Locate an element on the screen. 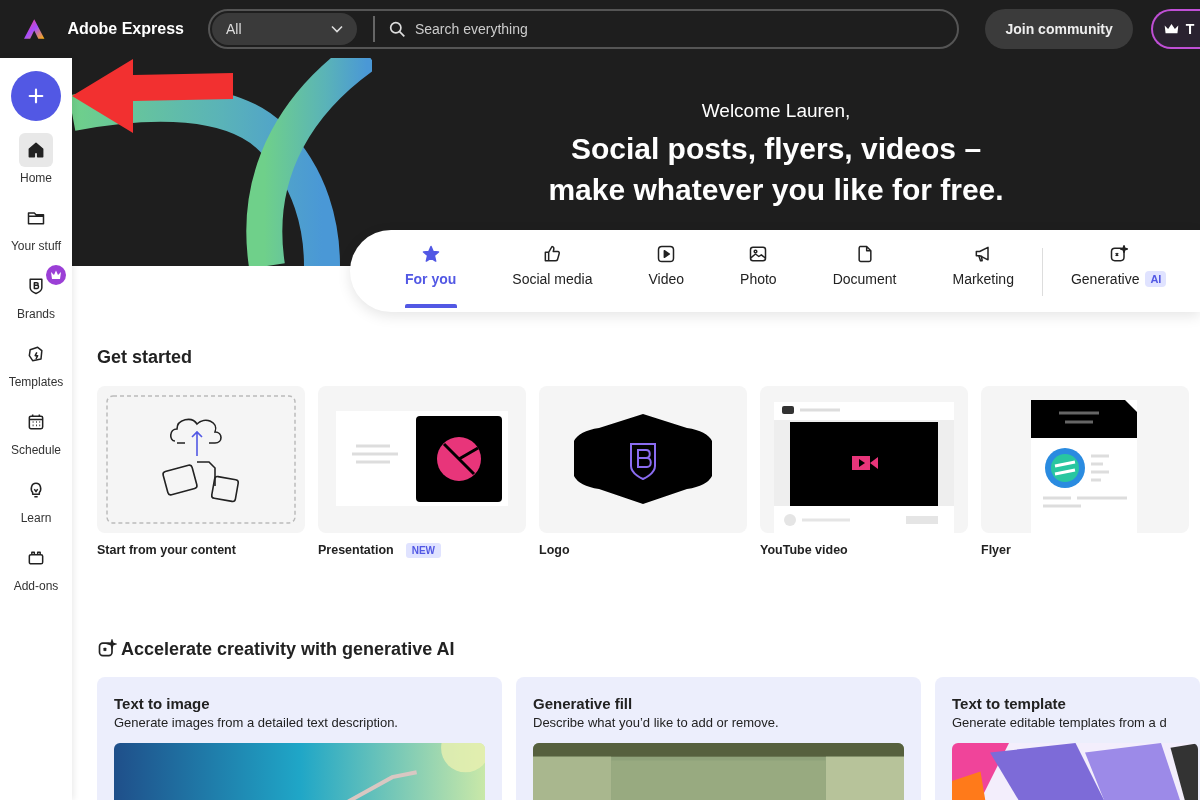 The height and width of the screenshot is (800, 1200). sidebar-item: Brands is located at coordinates (36, 299).